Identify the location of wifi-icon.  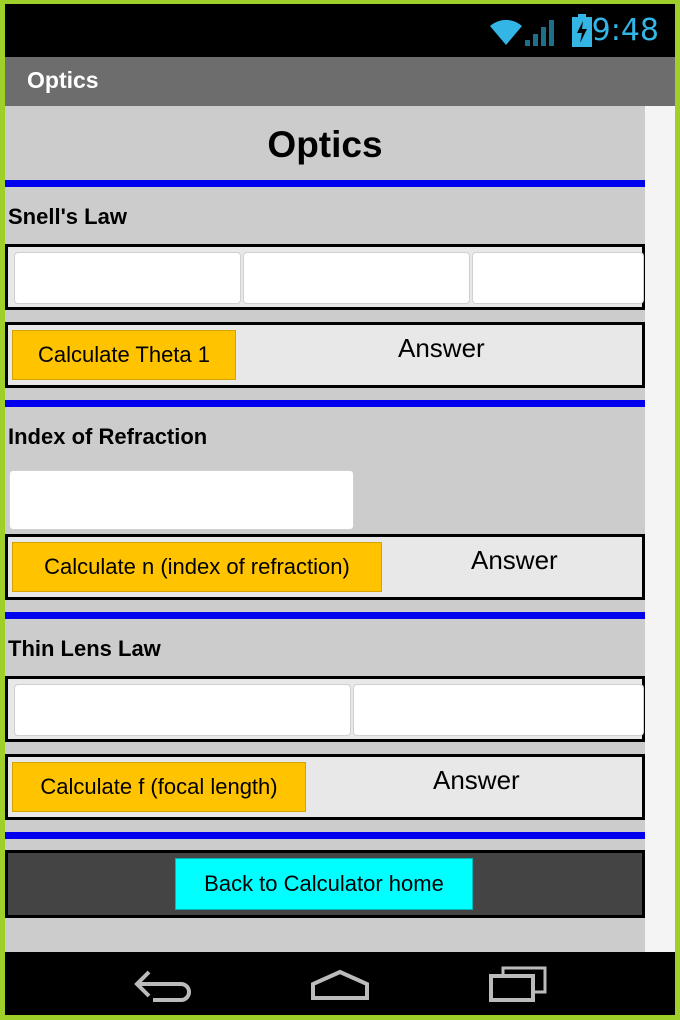
(506, 32).